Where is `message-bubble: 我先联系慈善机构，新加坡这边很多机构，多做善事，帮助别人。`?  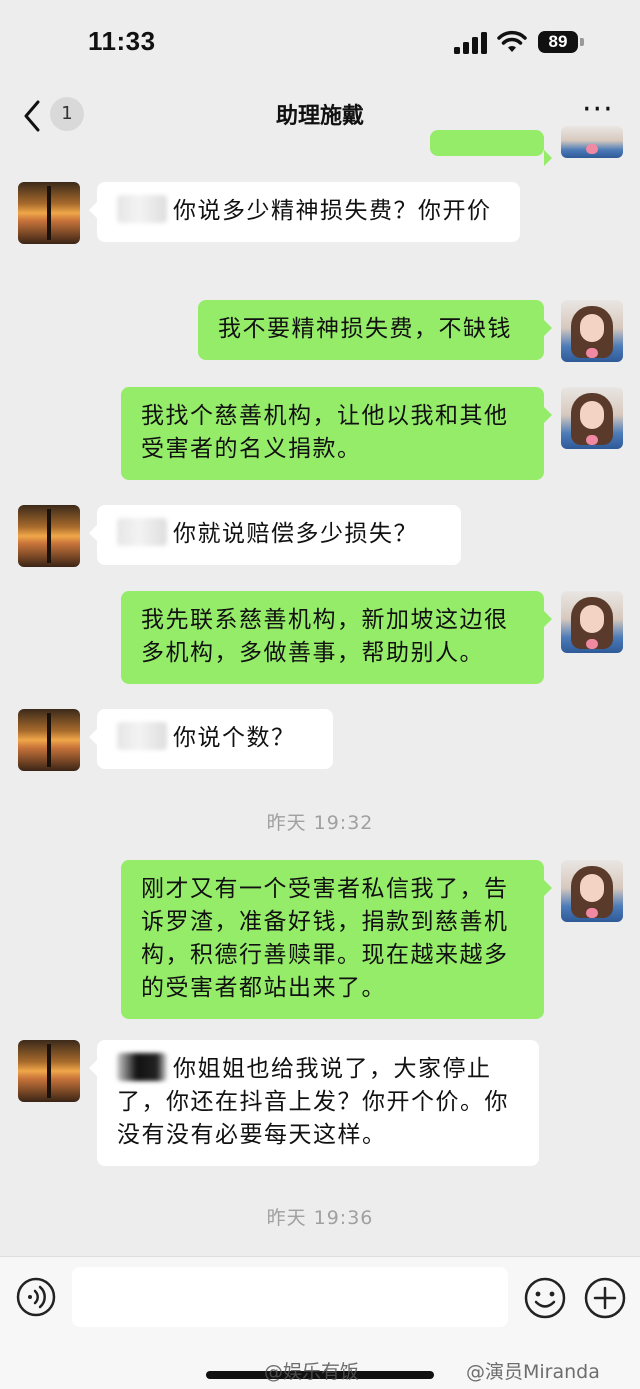
message-bubble: 我先联系慈善机构，新加坡这边很多机构，多做善事，帮助别人。 is located at coordinates (336, 637).